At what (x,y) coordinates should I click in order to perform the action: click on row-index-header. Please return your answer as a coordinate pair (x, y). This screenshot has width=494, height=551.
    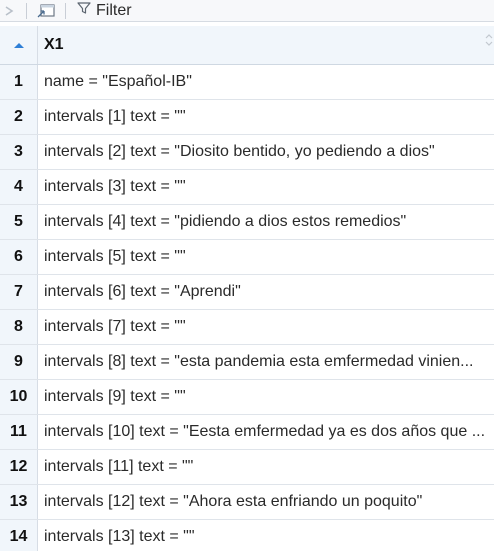
    Looking at the image, I should click on (19, 45).